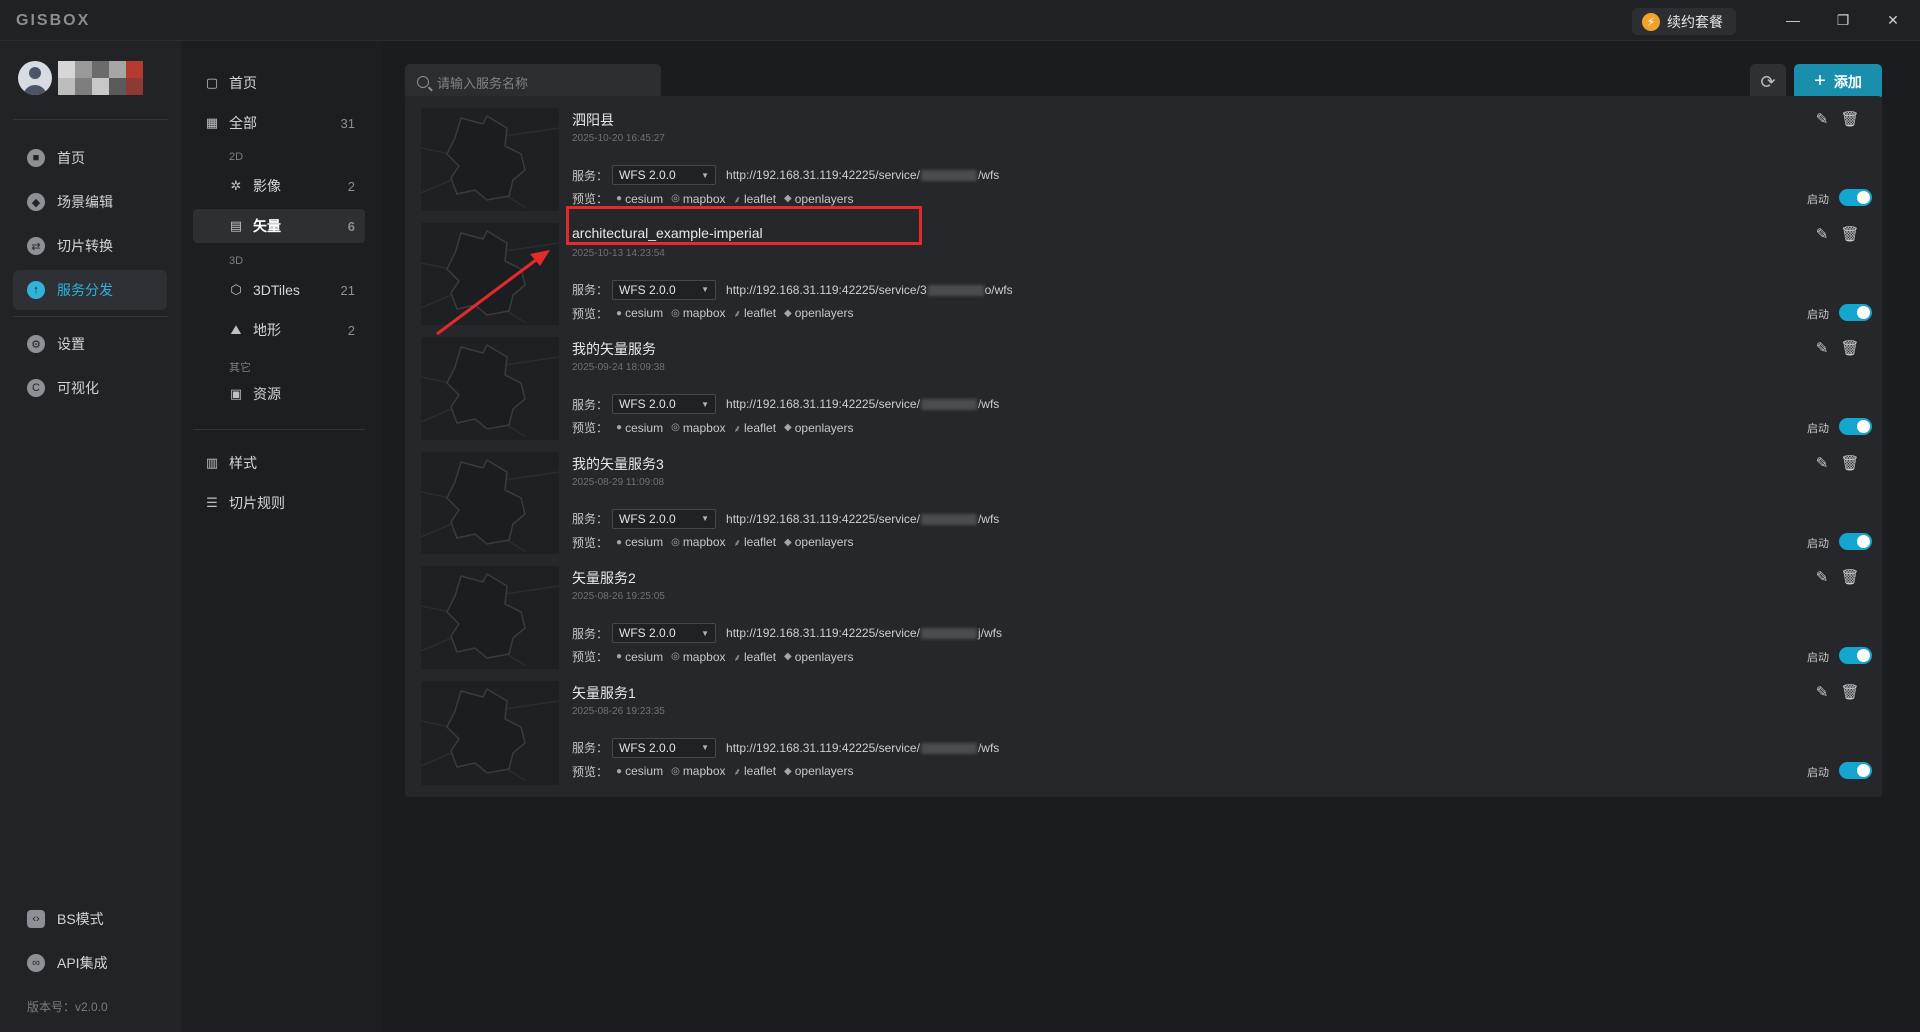 The height and width of the screenshot is (1032, 1920). I want to click on sidebar-item-visualization: C 可视化, so click(90, 388).